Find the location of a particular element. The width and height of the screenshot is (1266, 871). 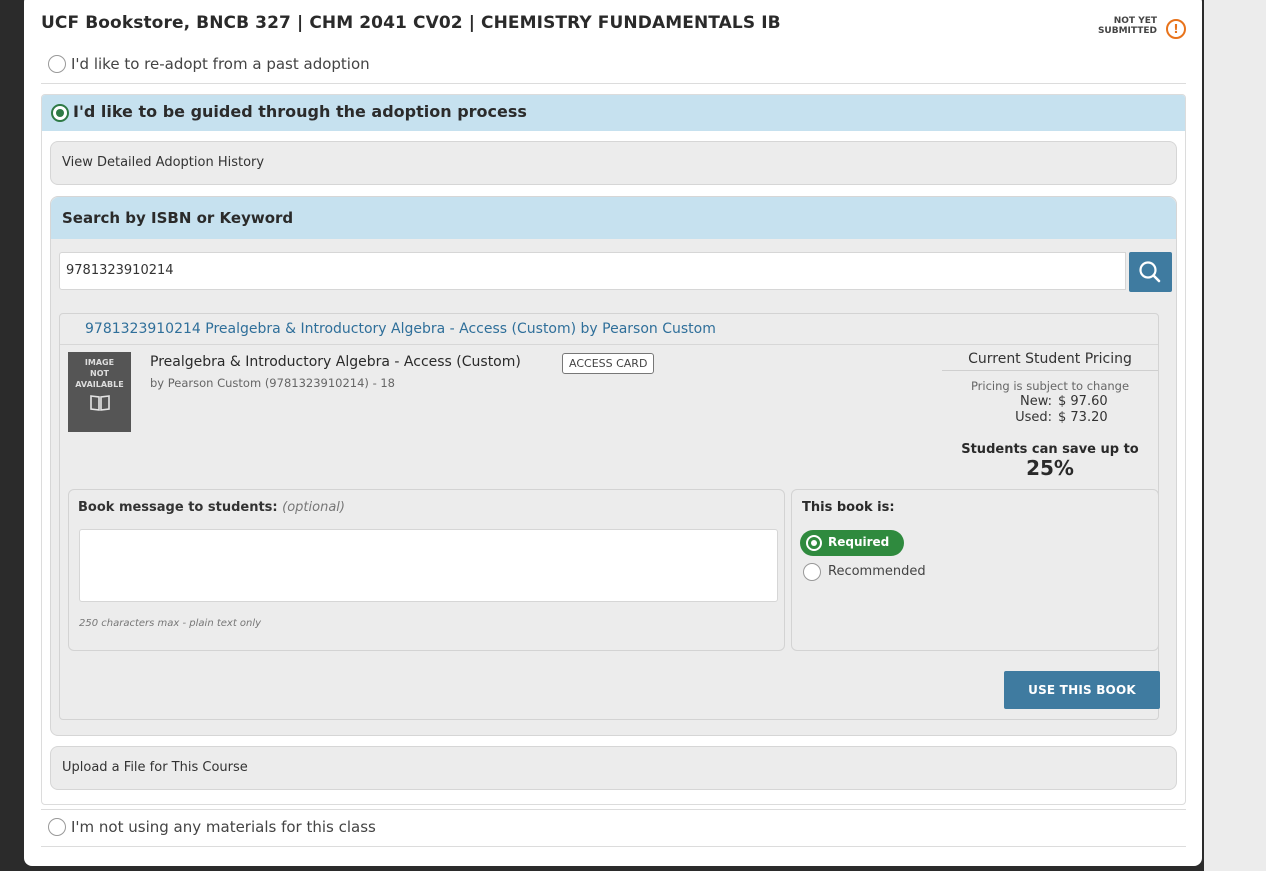

warning-icon: ! is located at coordinates (1176, 29).